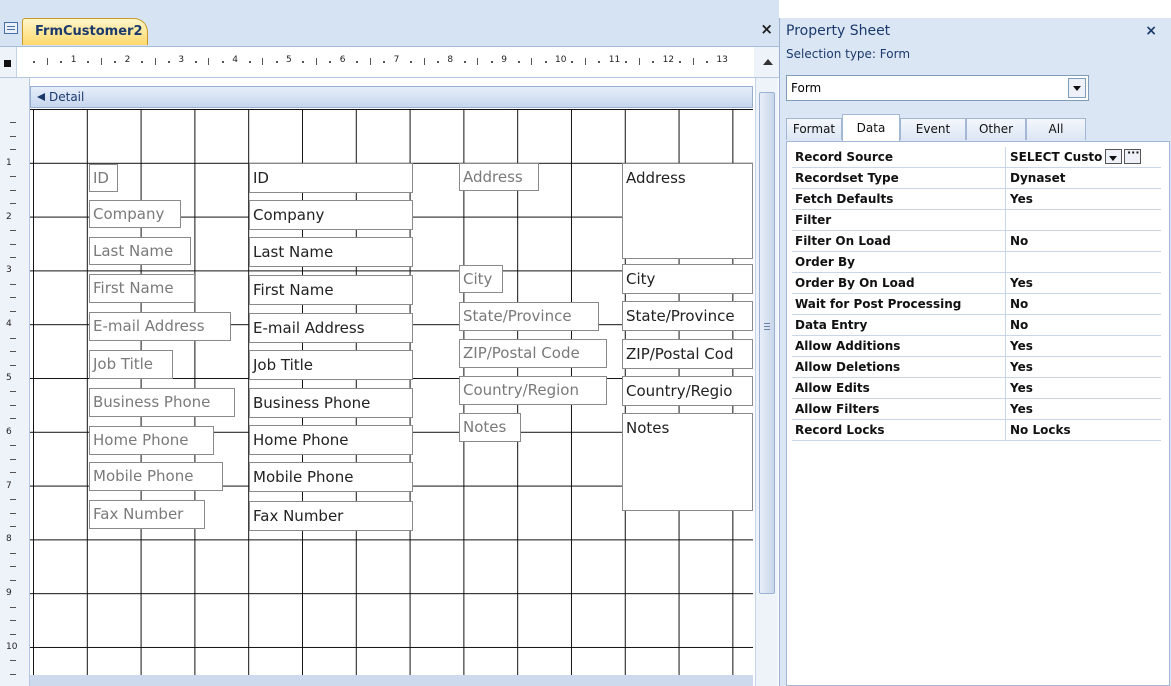 The height and width of the screenshot is (686, 1171). Describe the element at coordinates (976, 346) in the screenshot. I see `property-row: Allow Additions Yes` at that location.